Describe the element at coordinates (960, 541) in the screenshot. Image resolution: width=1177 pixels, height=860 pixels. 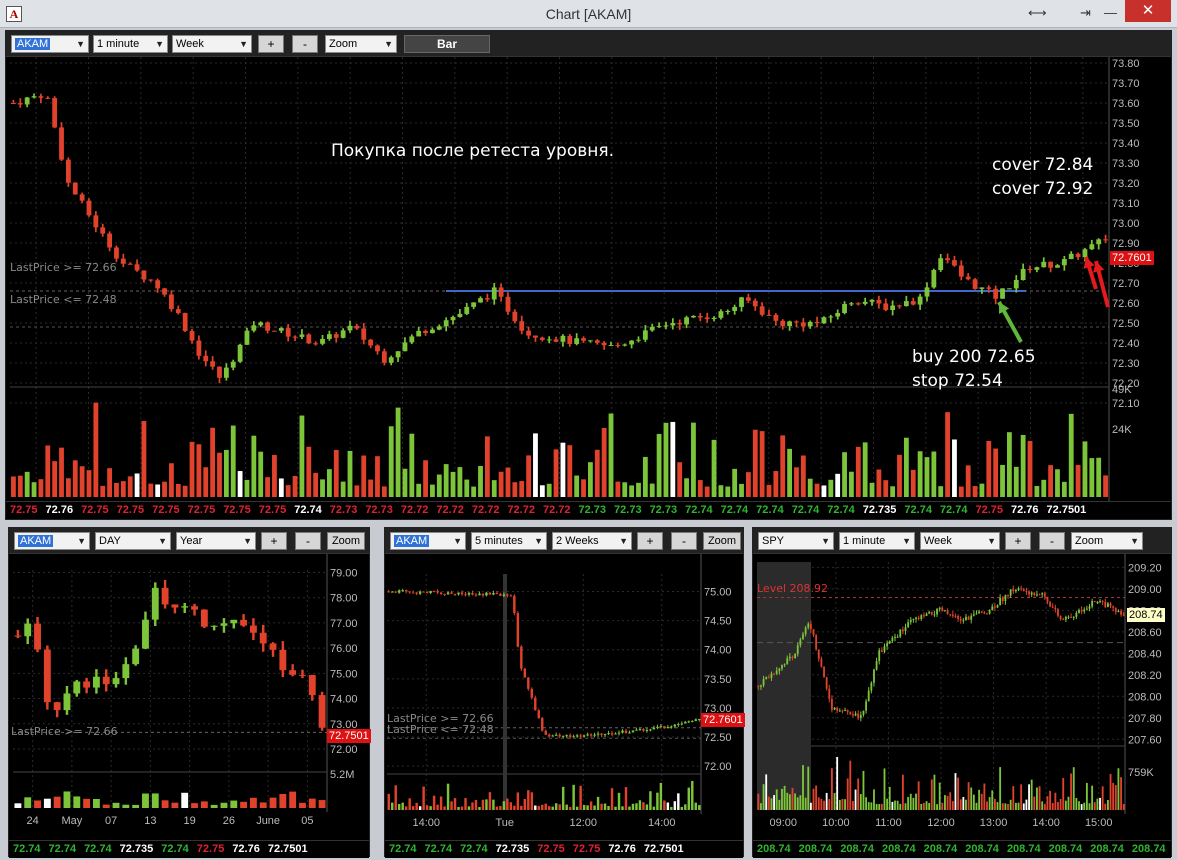
I see `spy-range-select: Week ▼` at that location.